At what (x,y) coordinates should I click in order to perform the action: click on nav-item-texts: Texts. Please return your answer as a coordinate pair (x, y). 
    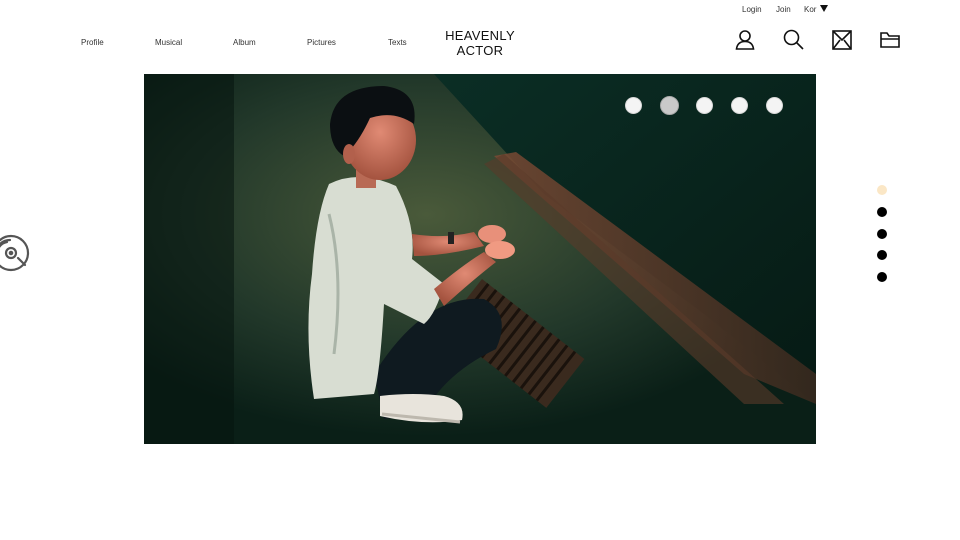
    Looking at the image, I should click on (397, 42).